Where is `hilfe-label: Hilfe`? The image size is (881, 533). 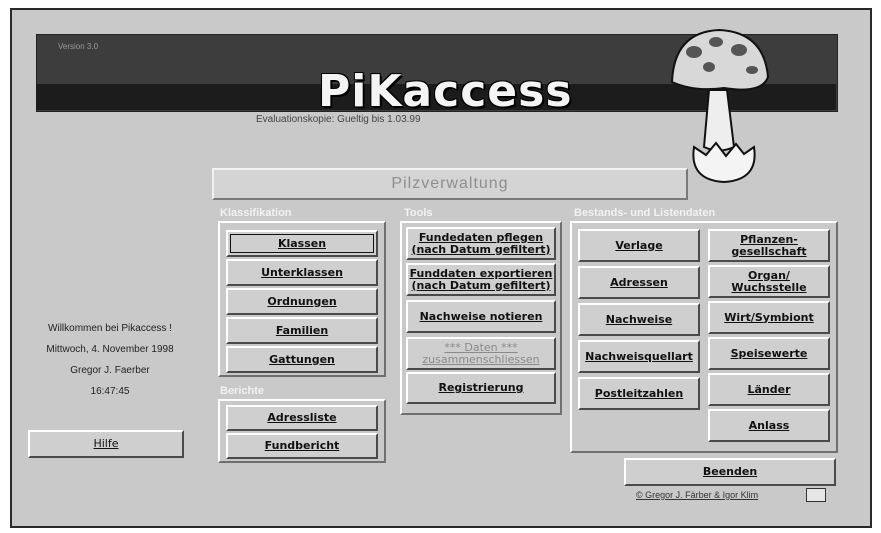 hilfe-label: Hilfe is located at coordinates (106, 443).